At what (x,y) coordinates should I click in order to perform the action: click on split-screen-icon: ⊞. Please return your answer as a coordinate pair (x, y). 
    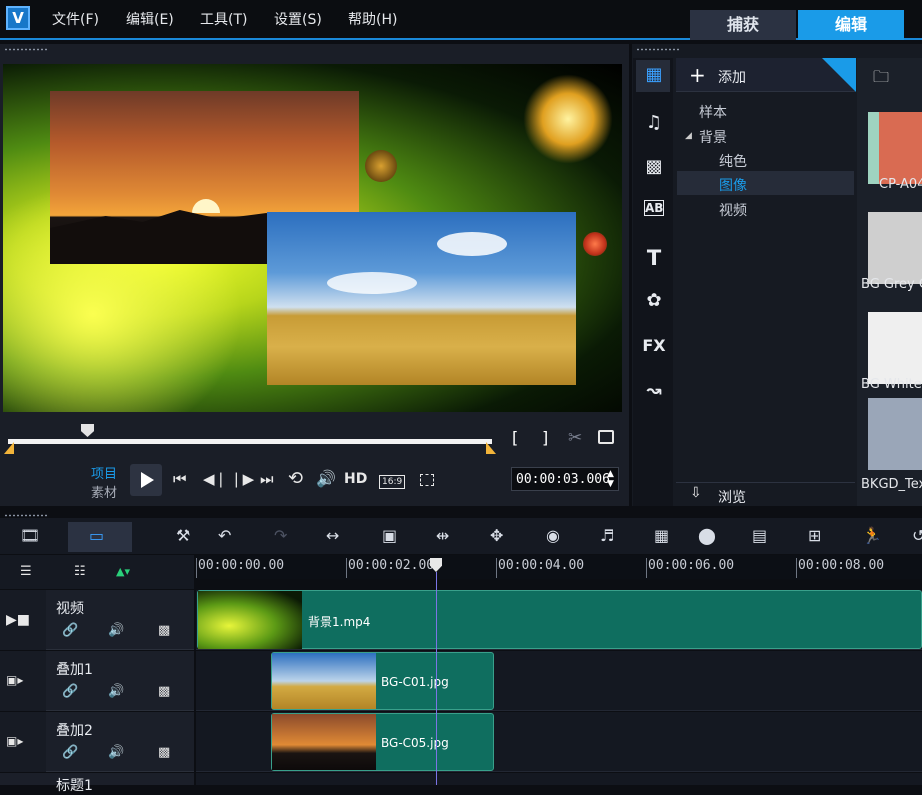
    Looking at the image, I should click on (814, 535).